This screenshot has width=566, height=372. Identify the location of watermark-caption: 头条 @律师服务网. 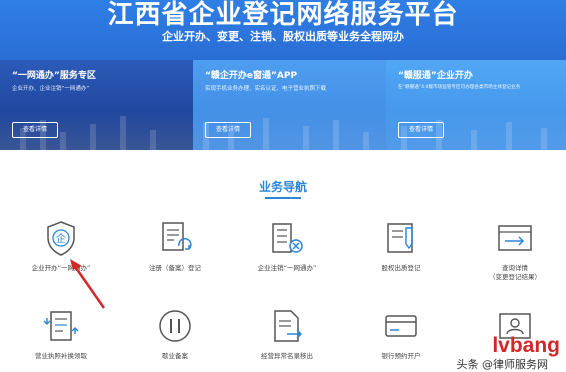
(502, 364).